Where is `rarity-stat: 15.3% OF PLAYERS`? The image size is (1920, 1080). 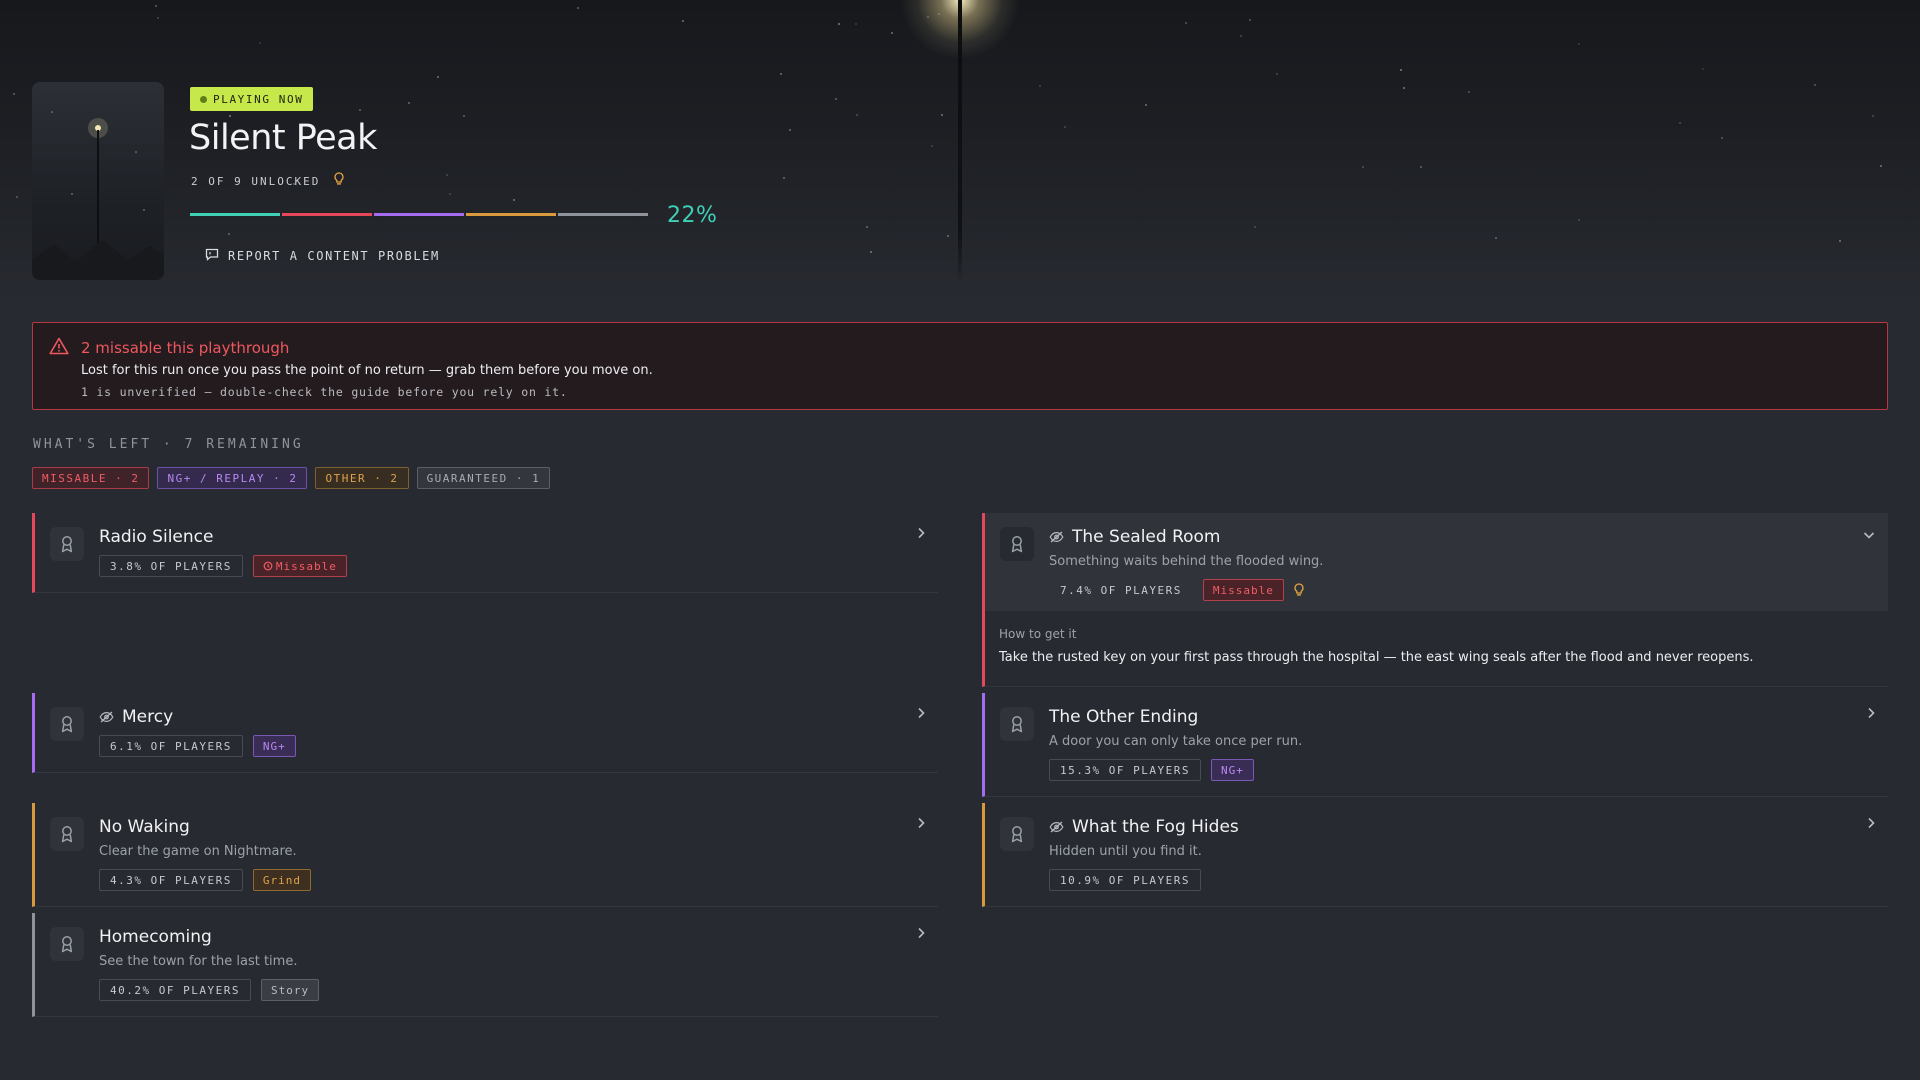
rarity-stat: 15.3% OF PLAYERS is located at coordinates (1125, 770).